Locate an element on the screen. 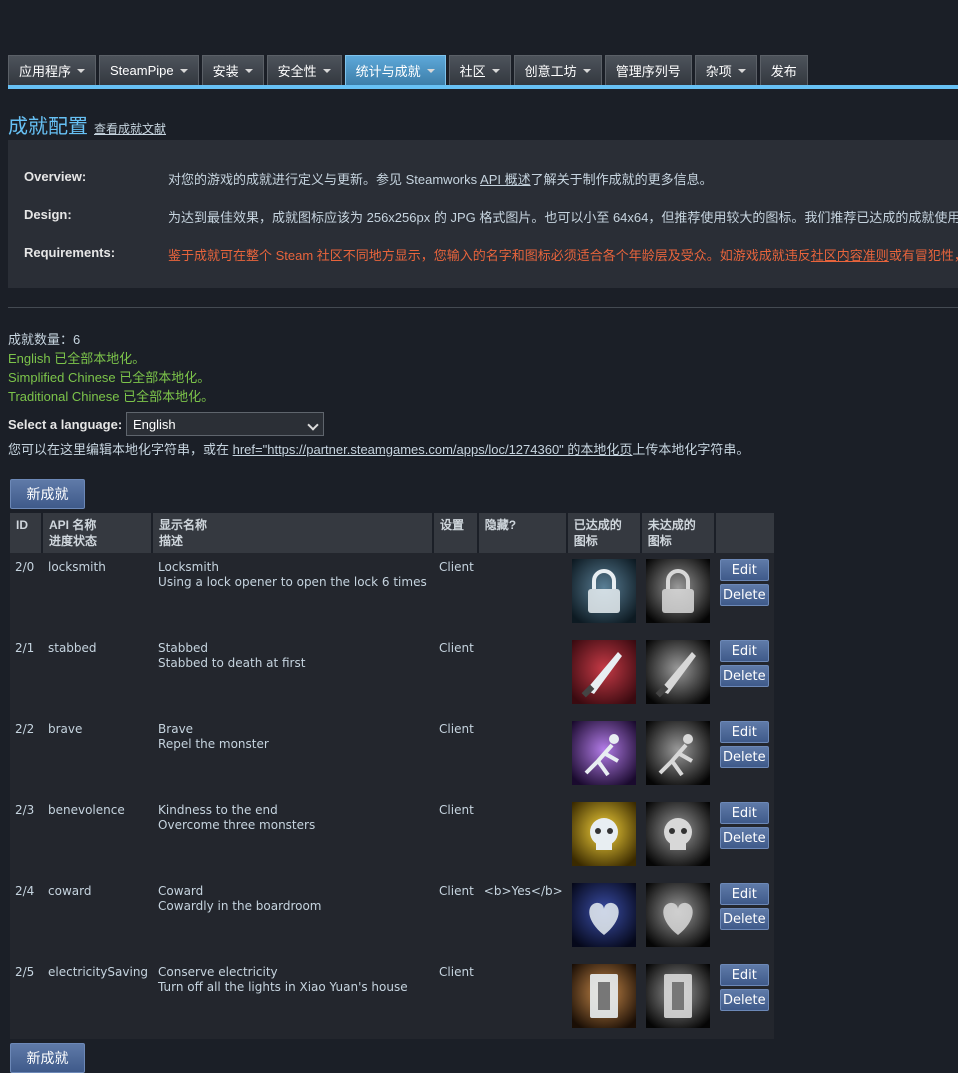 The height and width of the screenshot is (1073, 958). overview-text-post: 了解关于制作成就的更多信息。 is located at coordinates (621, 179).